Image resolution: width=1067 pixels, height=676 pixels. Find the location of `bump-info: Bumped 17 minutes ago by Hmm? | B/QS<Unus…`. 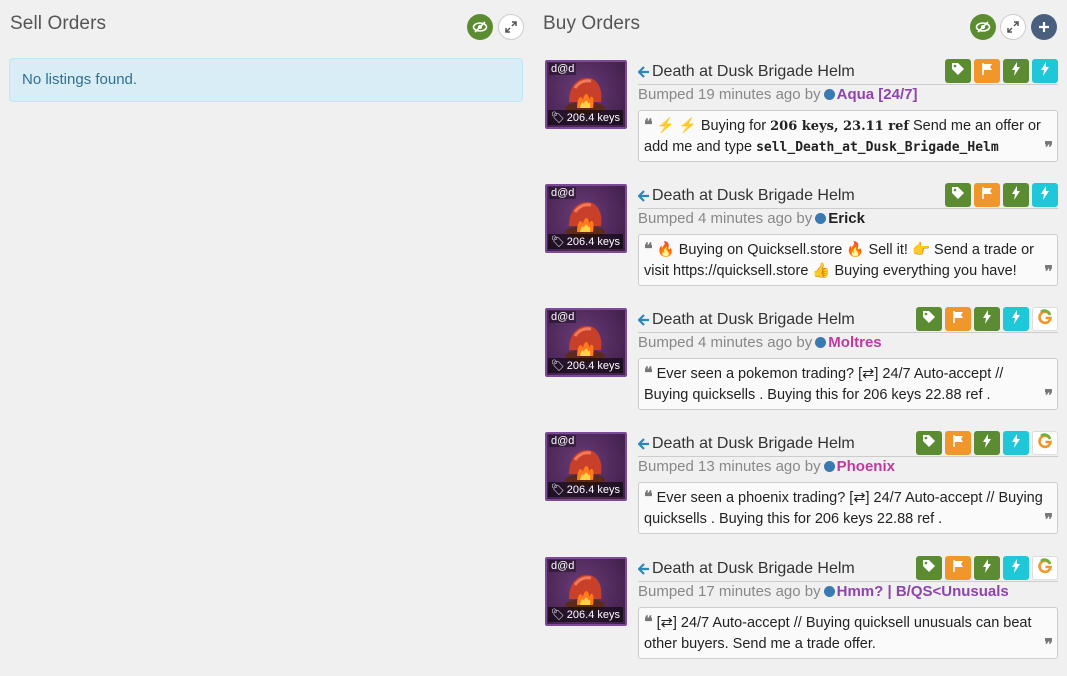

bump-info: Bumped 17 minutes ago by Hmm? | B/QS<Unus… is located at coordinates (823, 591).